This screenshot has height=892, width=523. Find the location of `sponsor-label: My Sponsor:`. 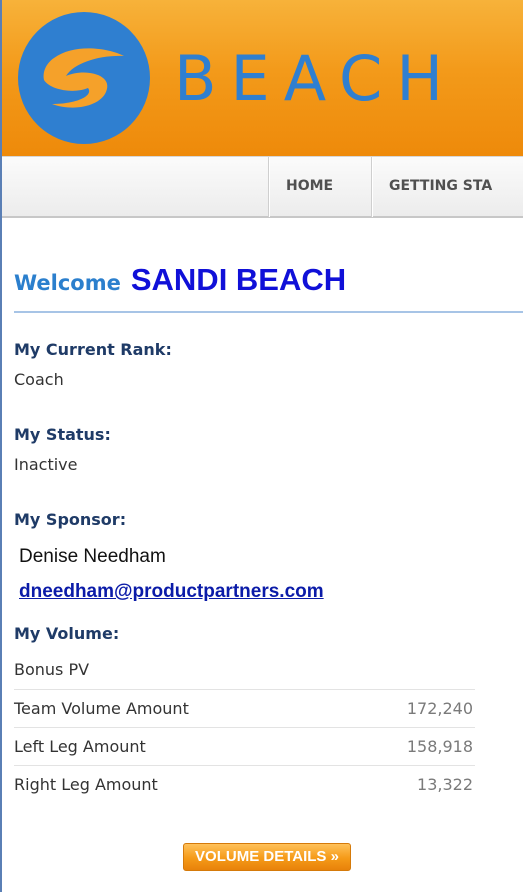

sponsor-label: My Sponsor: is located at coordinates (70, 519).